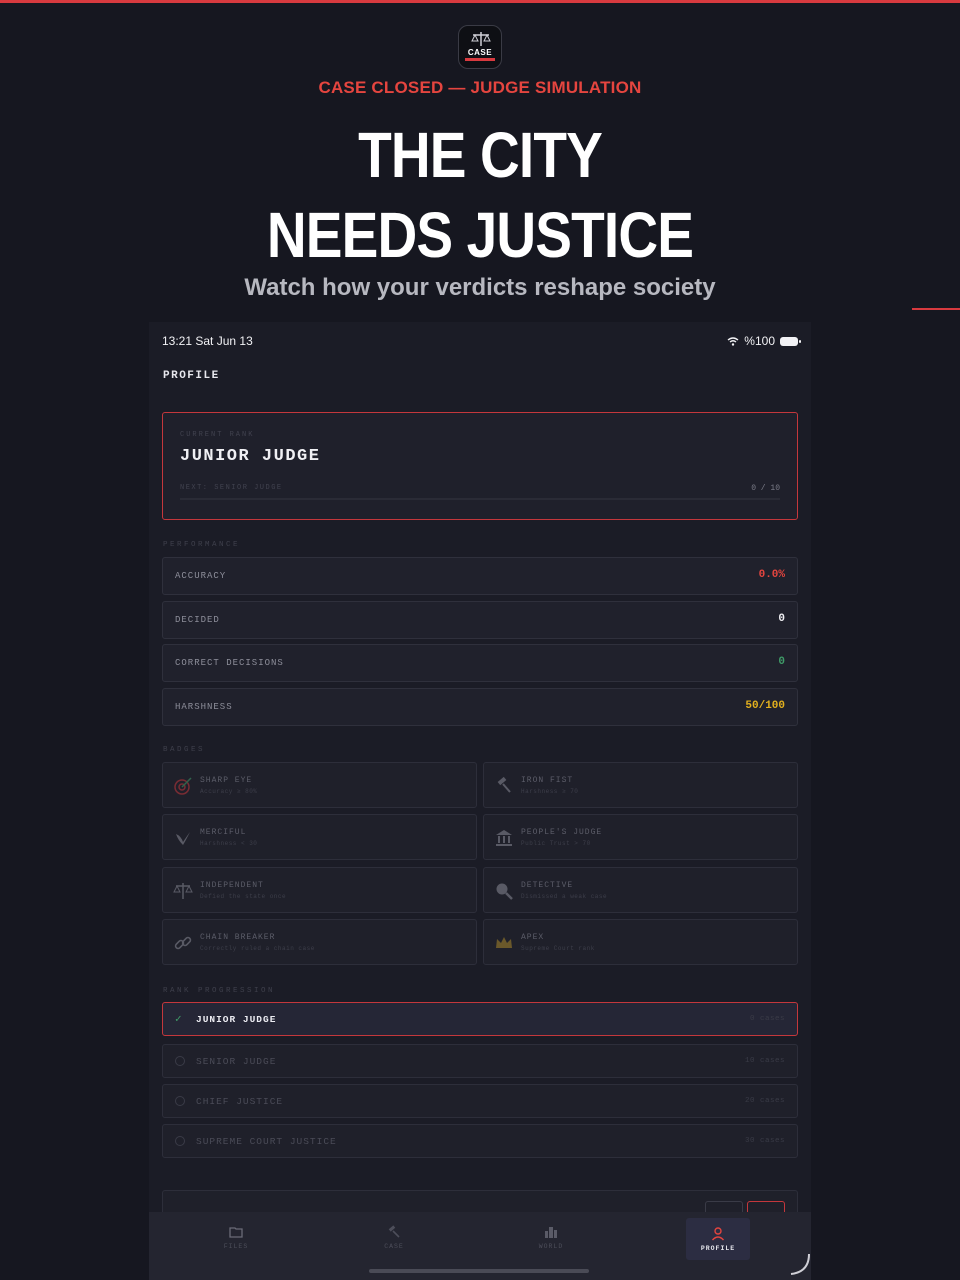  What do you see at coordinates (202, 545) in the screenshot?
I see `performance-section-label: PERFORMANCE` at bounding box center [202, 545].